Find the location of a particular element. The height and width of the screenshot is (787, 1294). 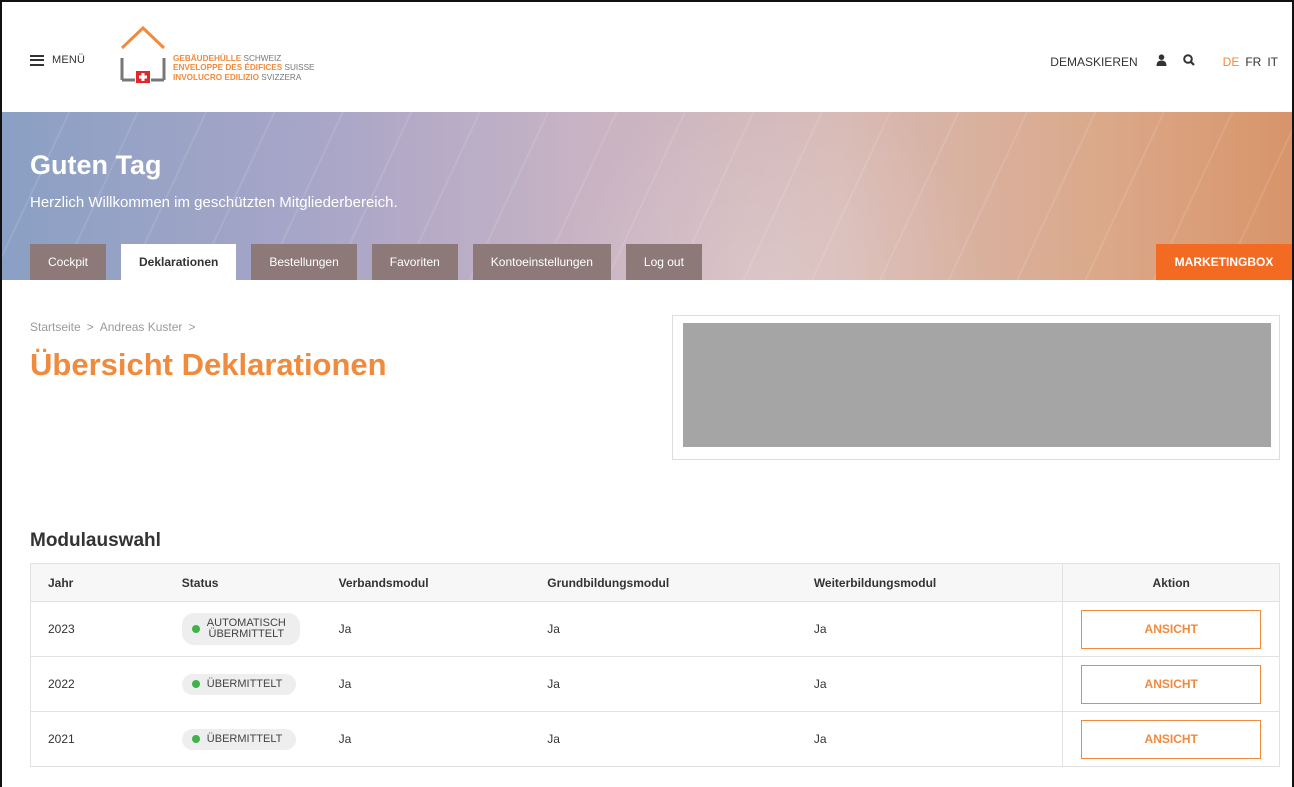

tab-kontoeinstellungen: Kontoeinstellungen is located at coordinates (541, 262).